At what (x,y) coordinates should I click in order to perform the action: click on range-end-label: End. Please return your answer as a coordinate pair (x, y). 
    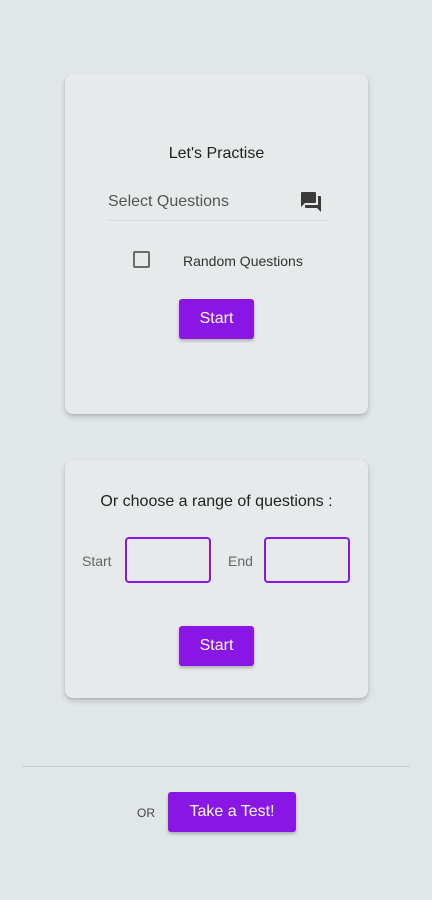
    Looking at the image, I should click on (240, 561).